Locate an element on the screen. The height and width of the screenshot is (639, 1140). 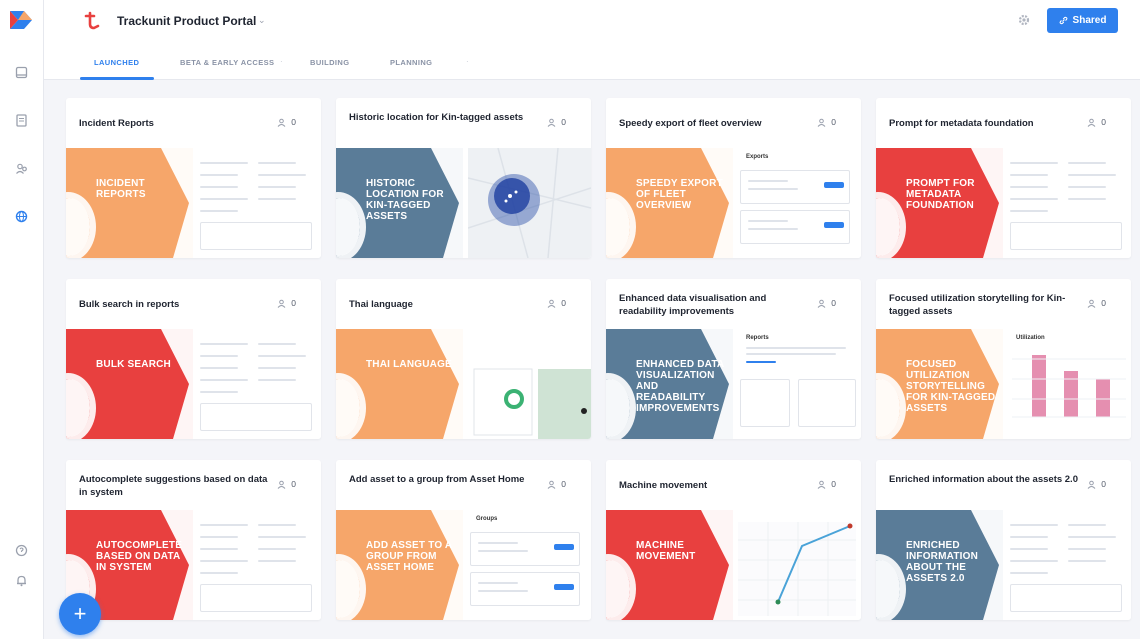
card-header: Historic location for Kin-tagged assets 0 is located at coordinates (463, 123).